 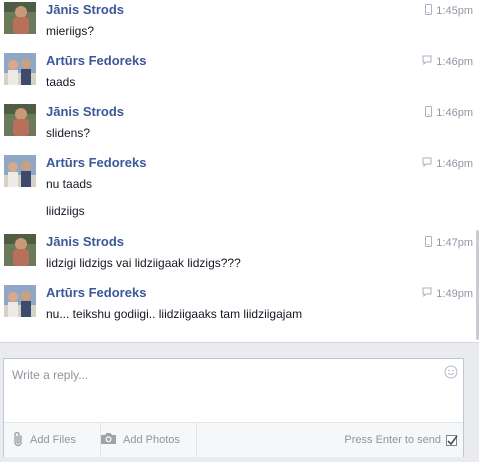 What do you see at coordinates (392, 440) in the screenshot?
I see `press-enter-label: Press Enter to send` at bounding box center [392, 440].